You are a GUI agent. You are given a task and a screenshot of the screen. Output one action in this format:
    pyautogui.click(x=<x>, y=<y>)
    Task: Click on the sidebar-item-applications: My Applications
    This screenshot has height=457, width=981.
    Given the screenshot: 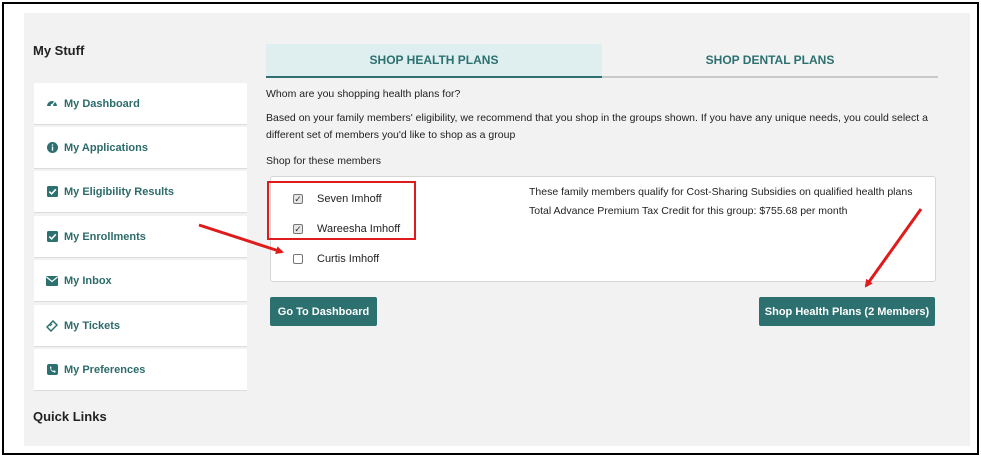 What is the action you would take?
    pyautogui.click(x=140, y=148)
    